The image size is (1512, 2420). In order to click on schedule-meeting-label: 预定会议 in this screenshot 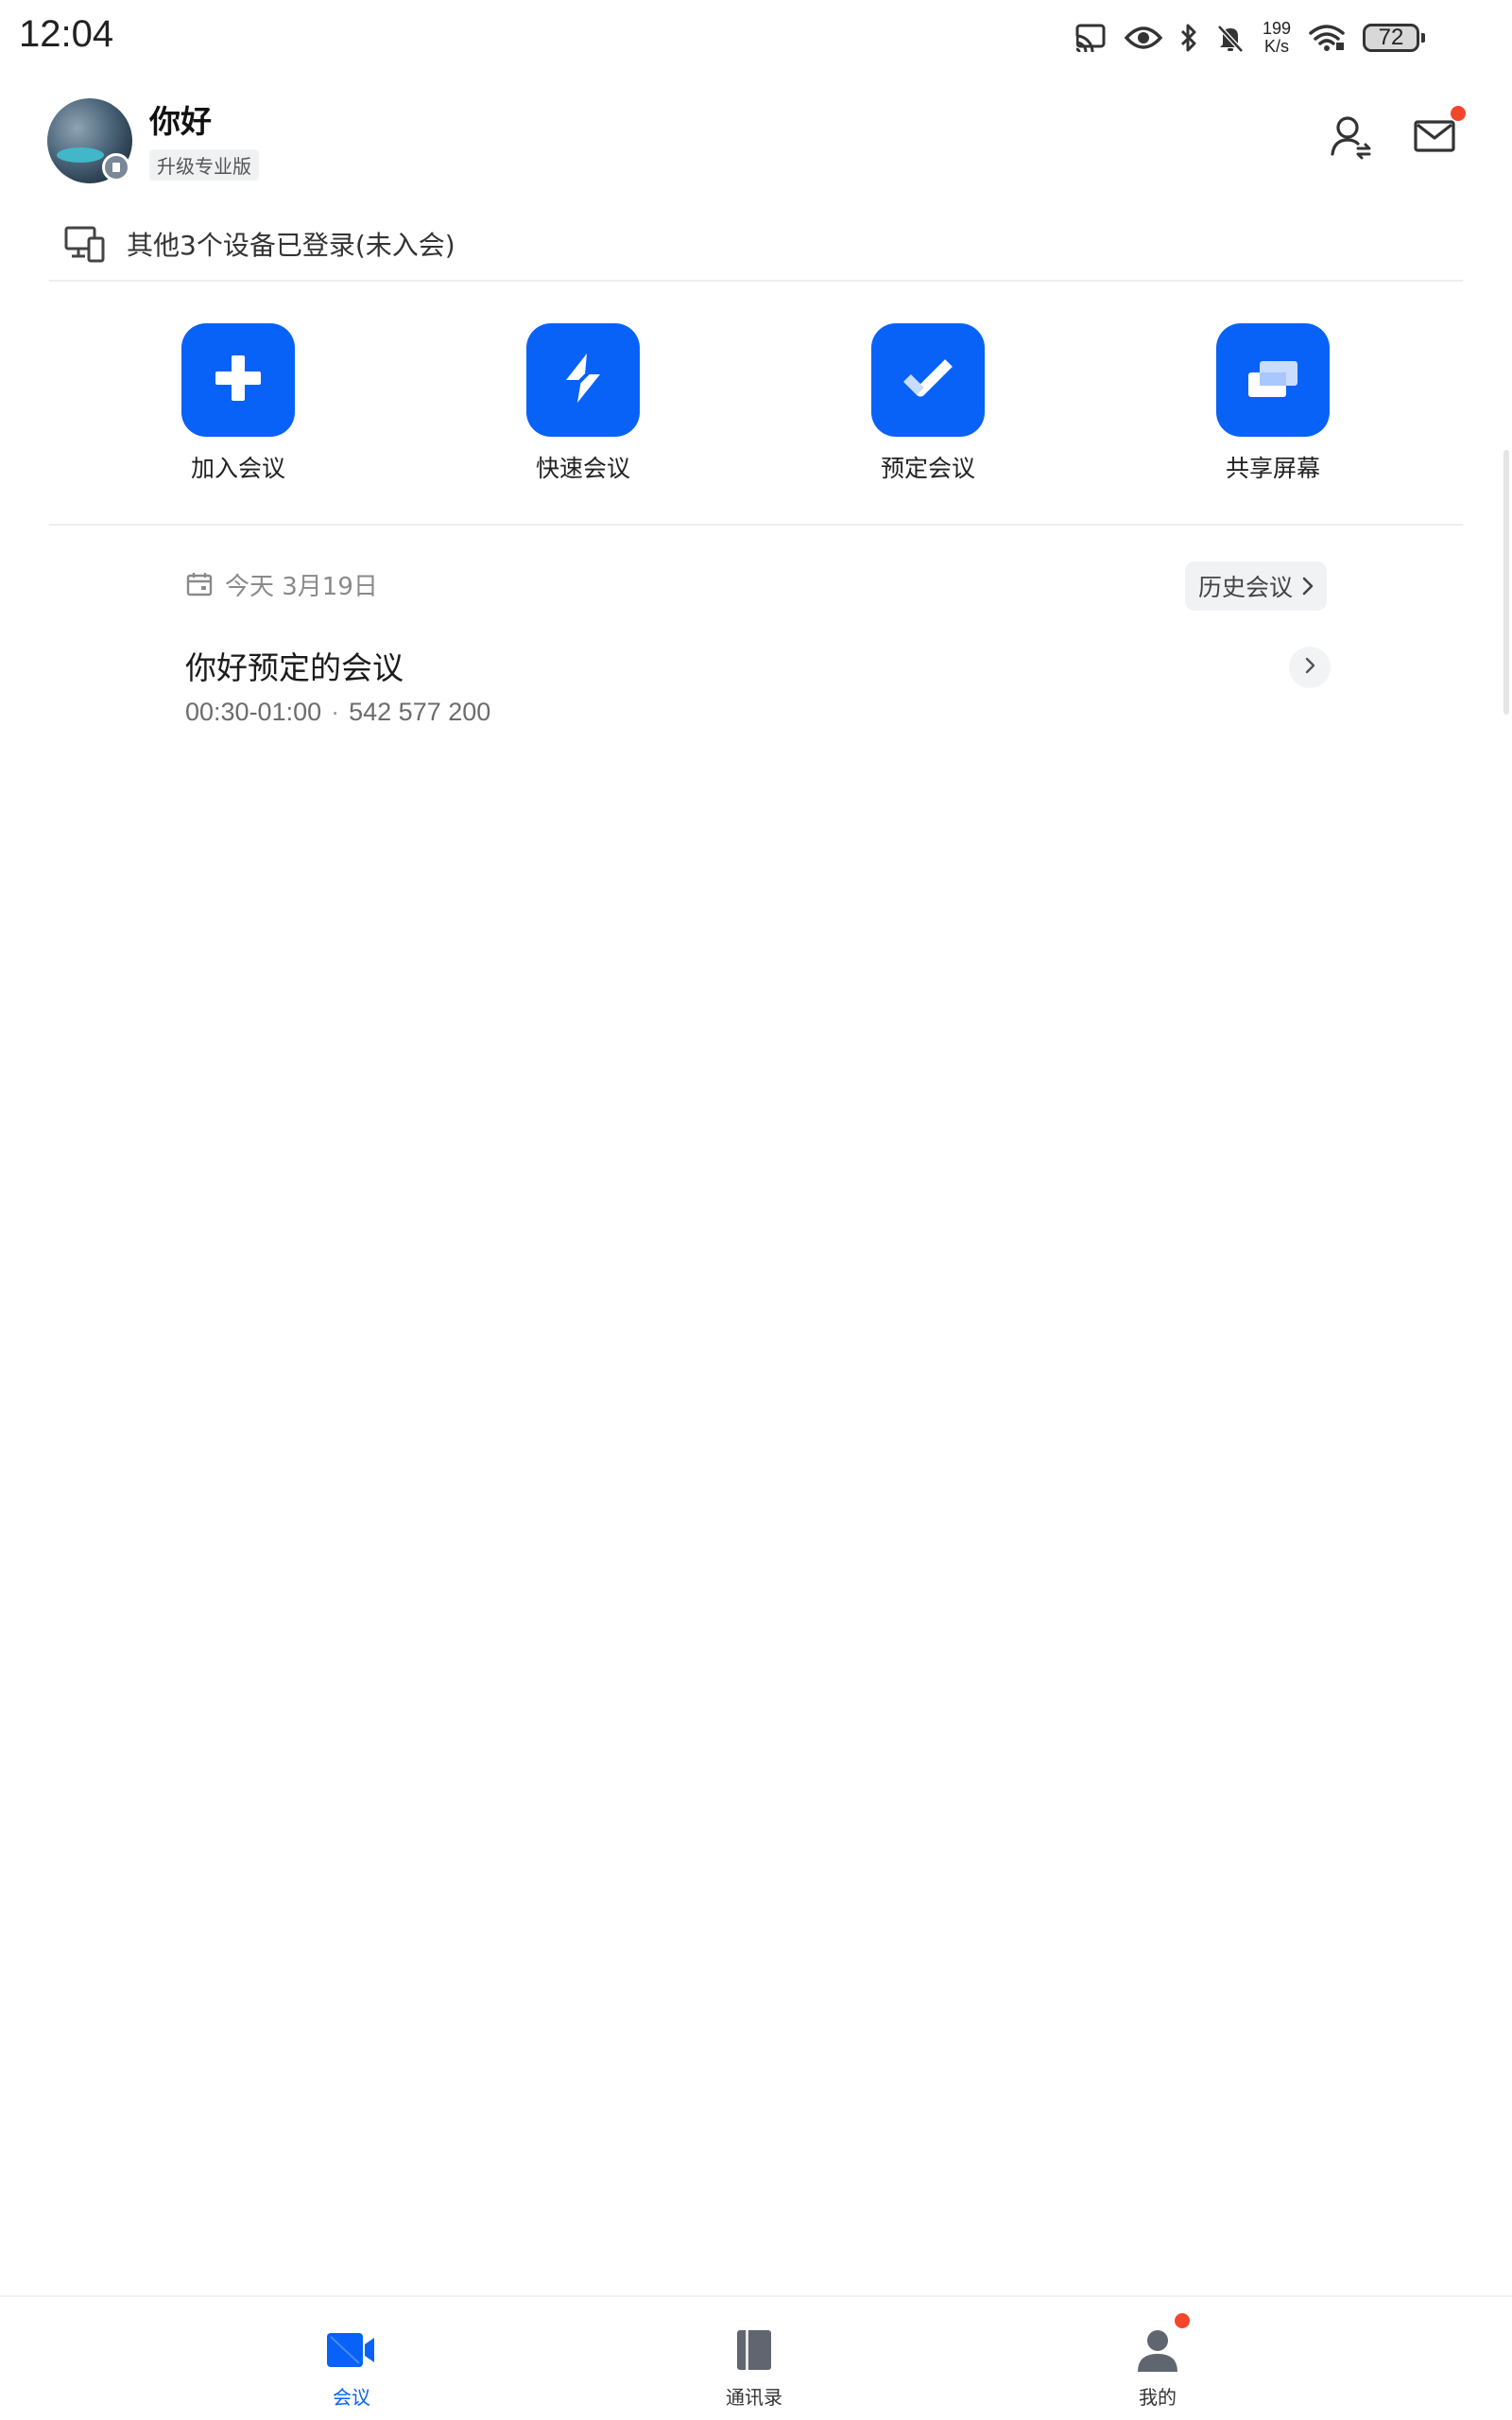, I will do `click(927, 469)`.